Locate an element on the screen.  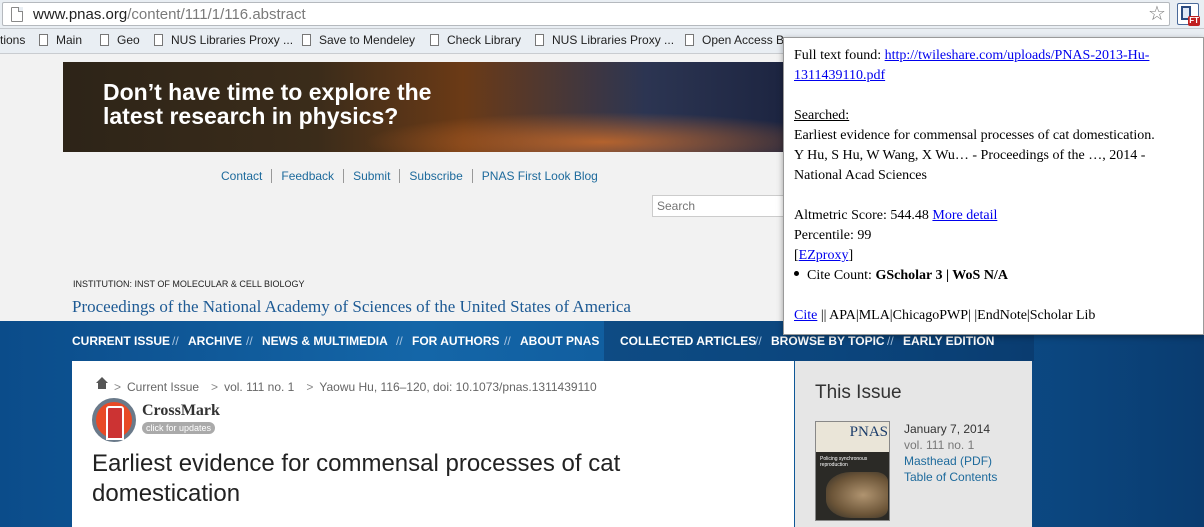
bookmark-item: Geo is located at coordinates (120, 40).